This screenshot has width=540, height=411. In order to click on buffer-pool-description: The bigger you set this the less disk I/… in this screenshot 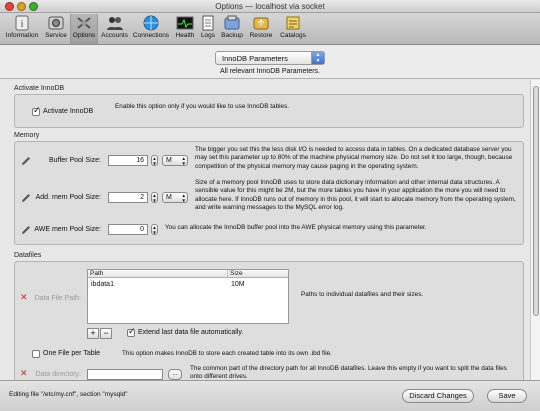, I will do `click(354, 158)`.